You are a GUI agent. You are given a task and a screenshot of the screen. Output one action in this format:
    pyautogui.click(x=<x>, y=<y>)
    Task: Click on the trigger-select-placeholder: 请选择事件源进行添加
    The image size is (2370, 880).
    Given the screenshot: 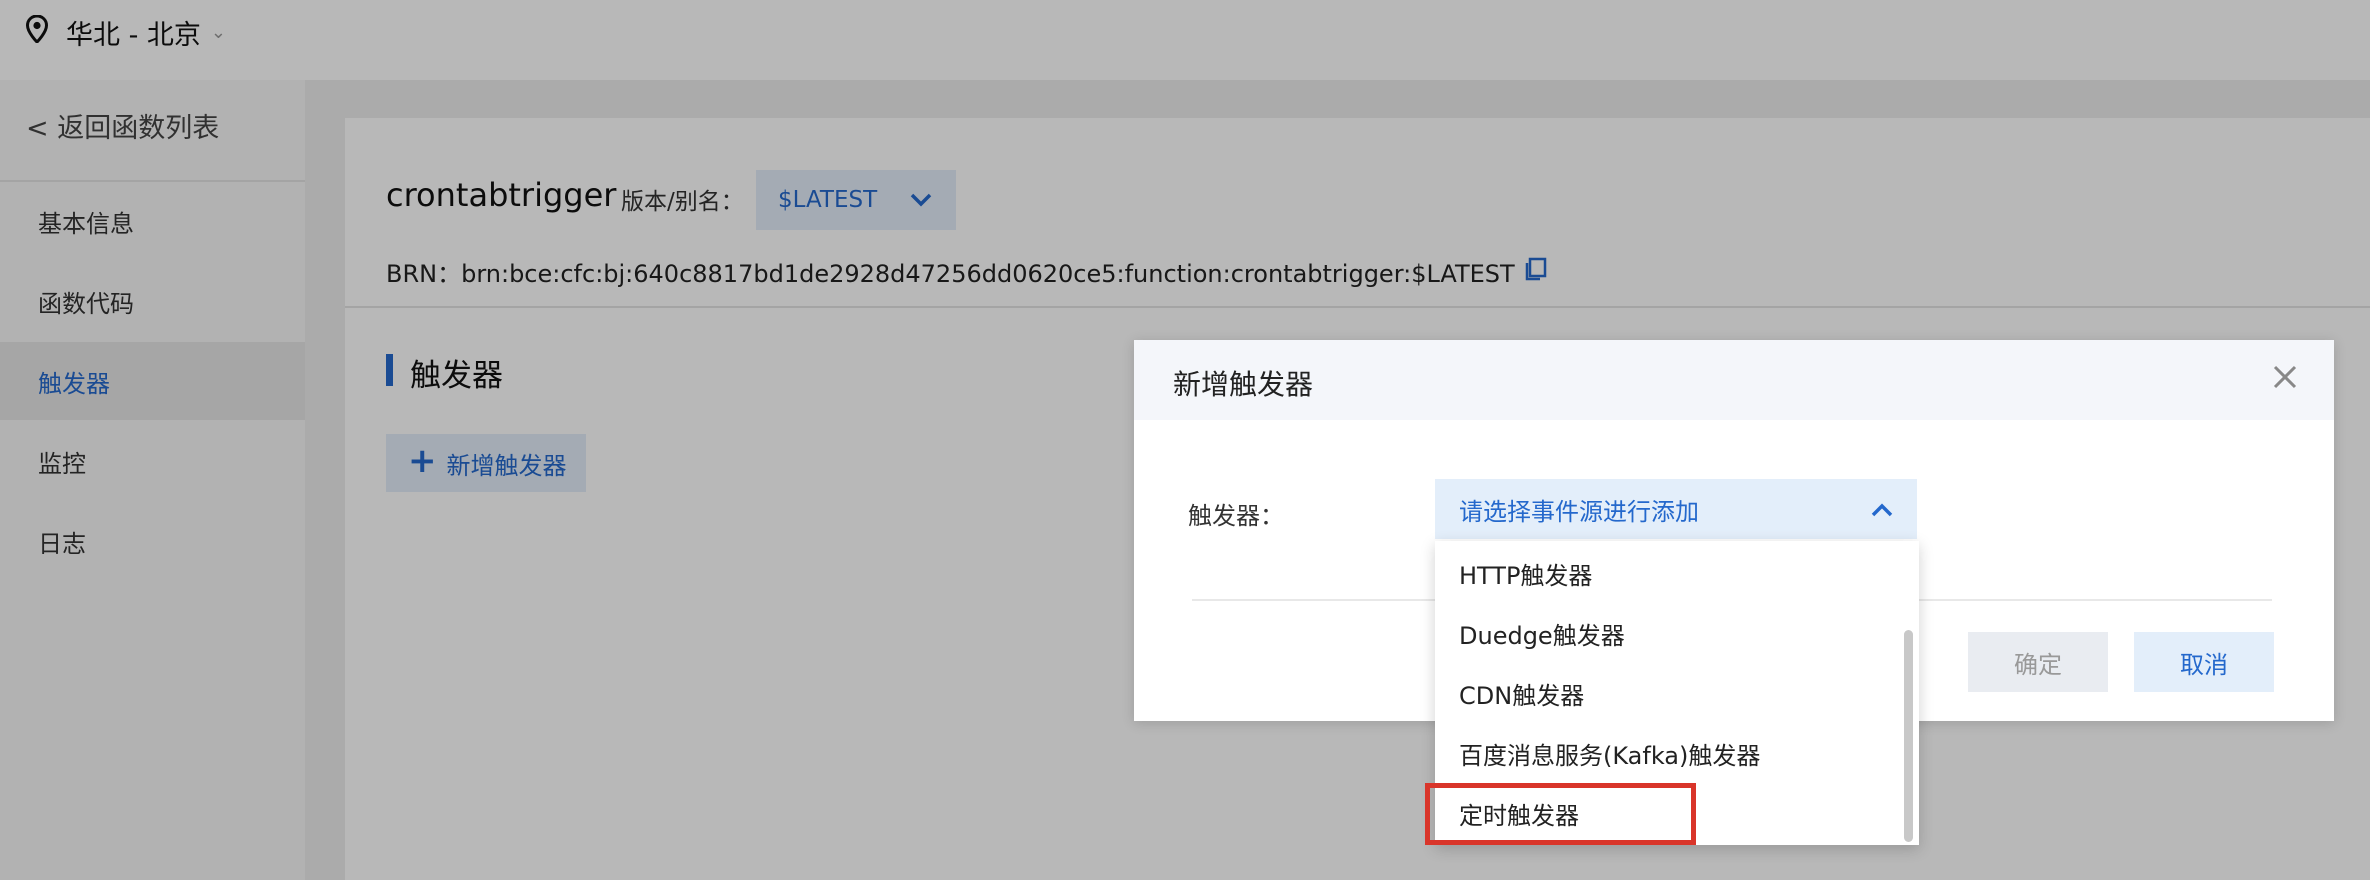 What is the action you would take?
    pyautogui.click(x=1579, y=511)
    